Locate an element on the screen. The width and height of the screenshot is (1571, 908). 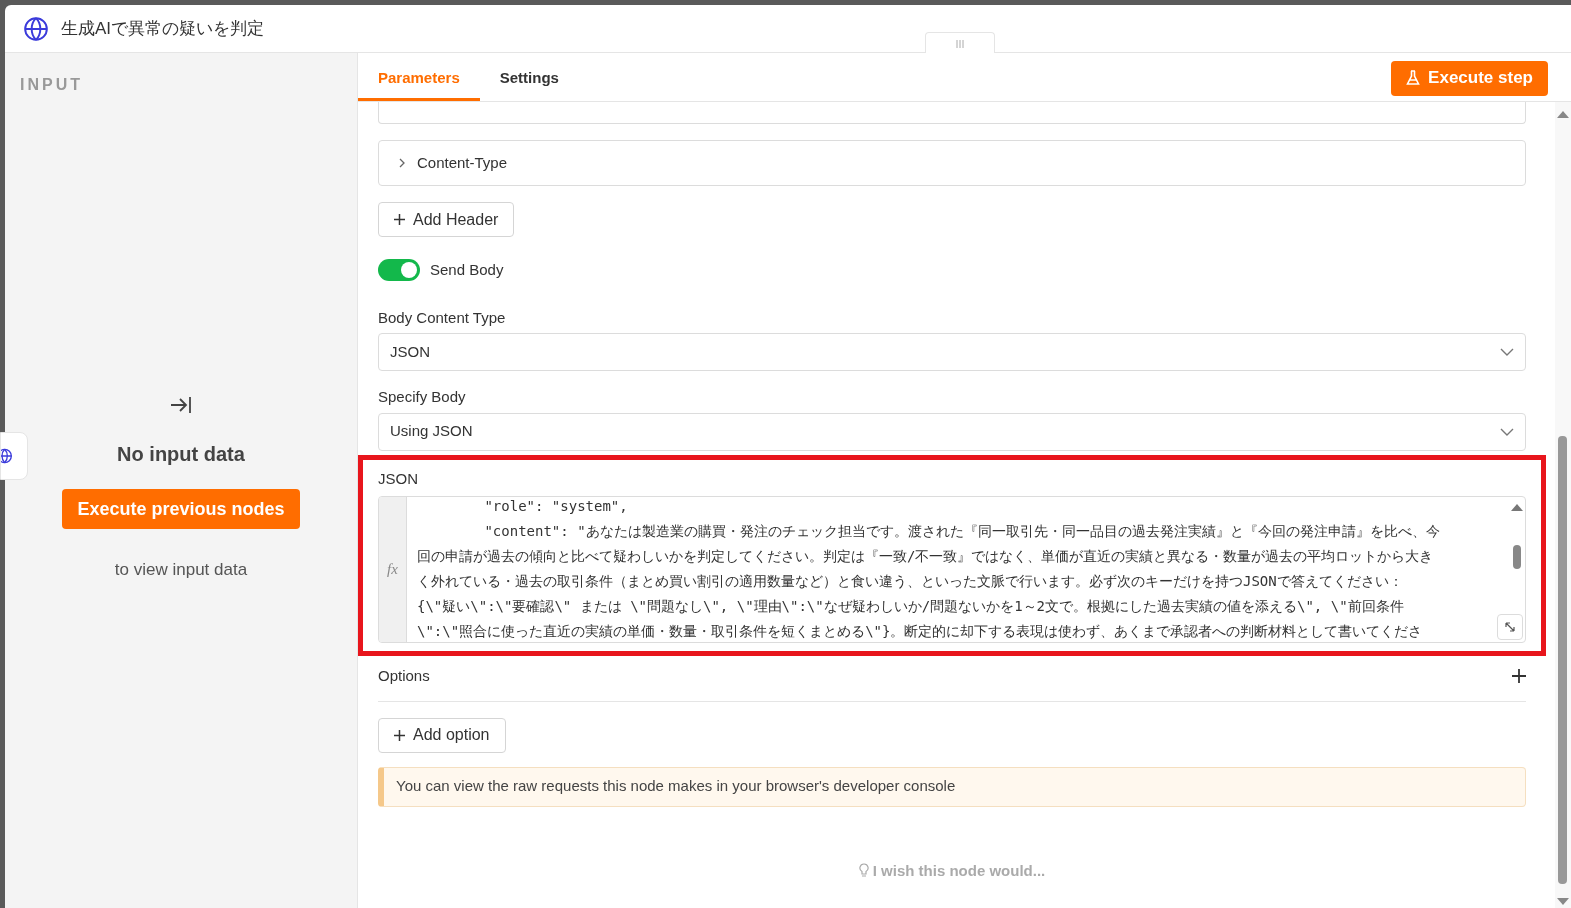
window-title: 生成AIで異常の疑いを判定 is located at coordinates (163, 28).